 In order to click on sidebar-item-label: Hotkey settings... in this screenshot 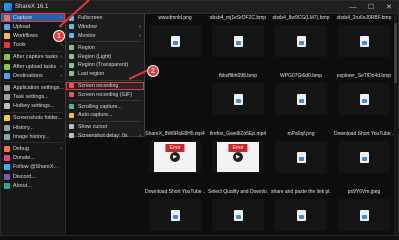, I will do `click(34, 106)`.